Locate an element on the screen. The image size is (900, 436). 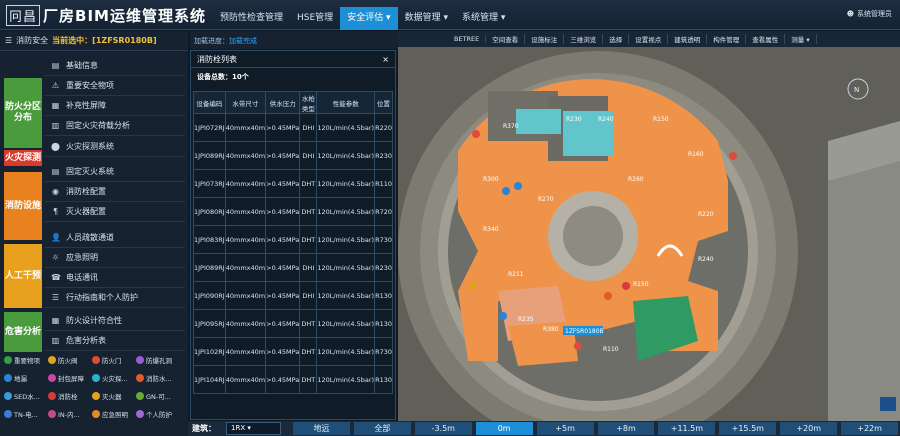
legend-item: 个人防护 is located at coordinates (158, 414).